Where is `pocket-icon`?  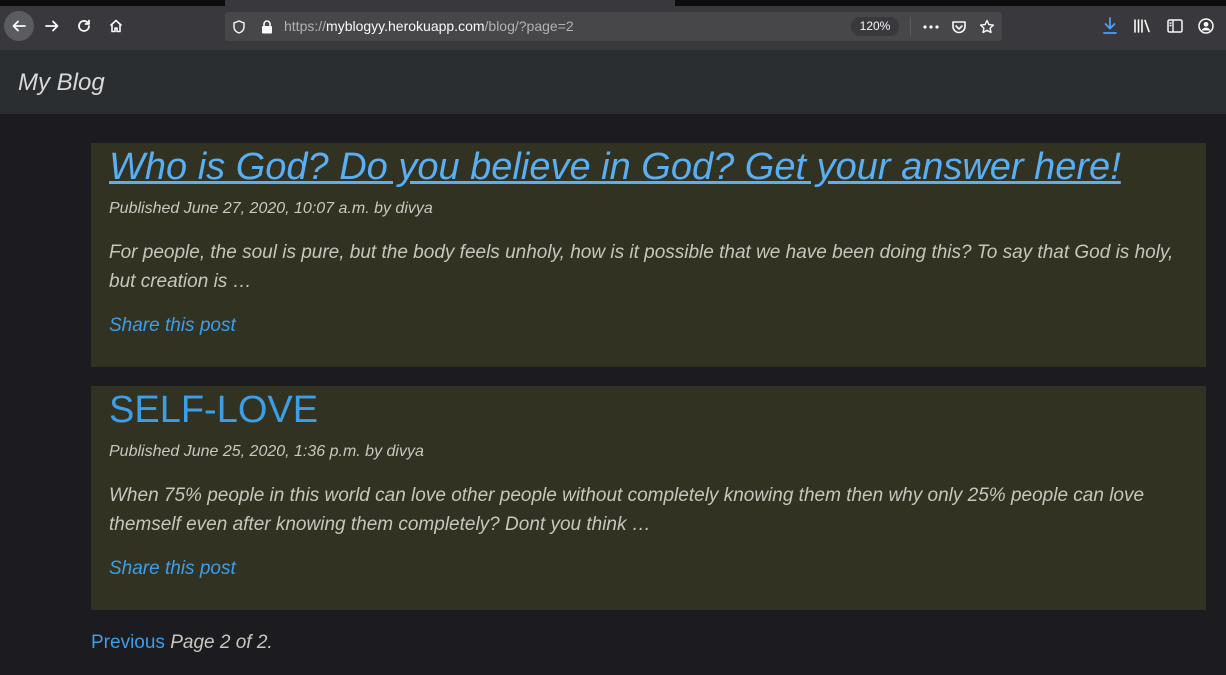 pocket-icon is located at coordinates (959, 27).